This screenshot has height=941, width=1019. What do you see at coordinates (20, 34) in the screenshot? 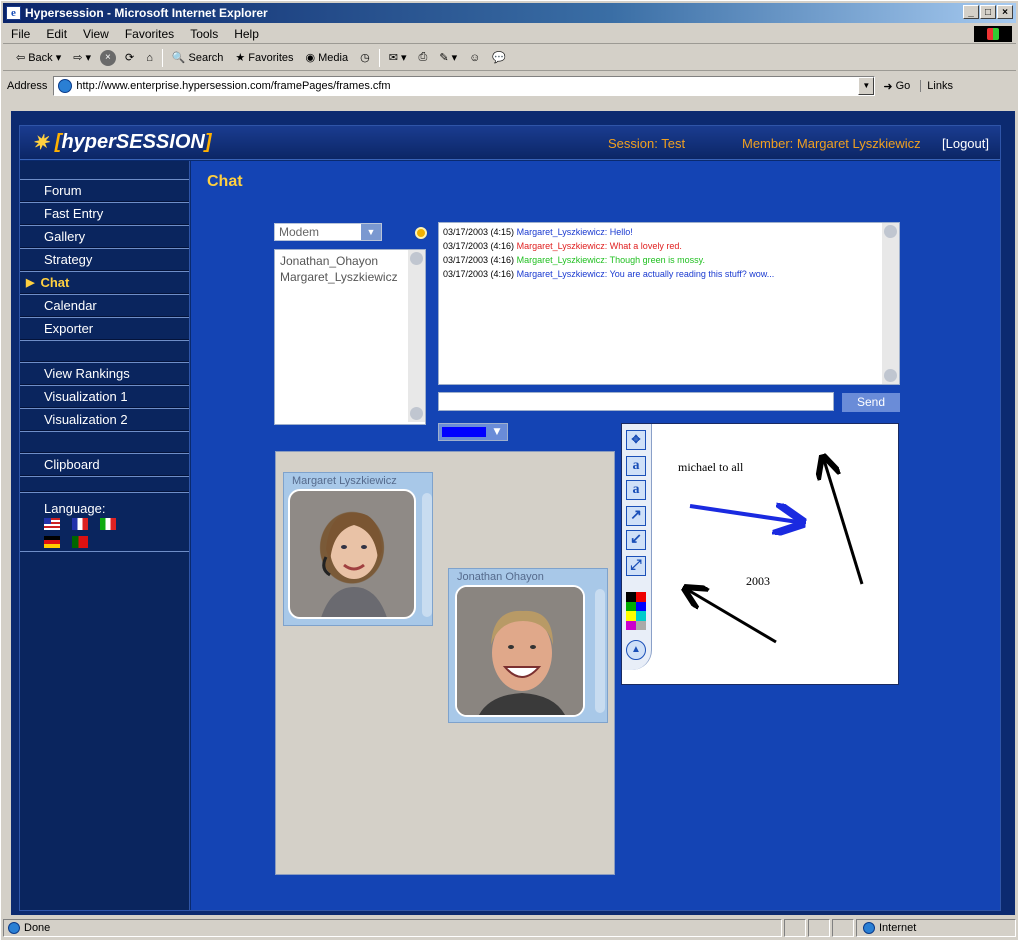
I see `menu-file: File` at bounding box center [20, 34].